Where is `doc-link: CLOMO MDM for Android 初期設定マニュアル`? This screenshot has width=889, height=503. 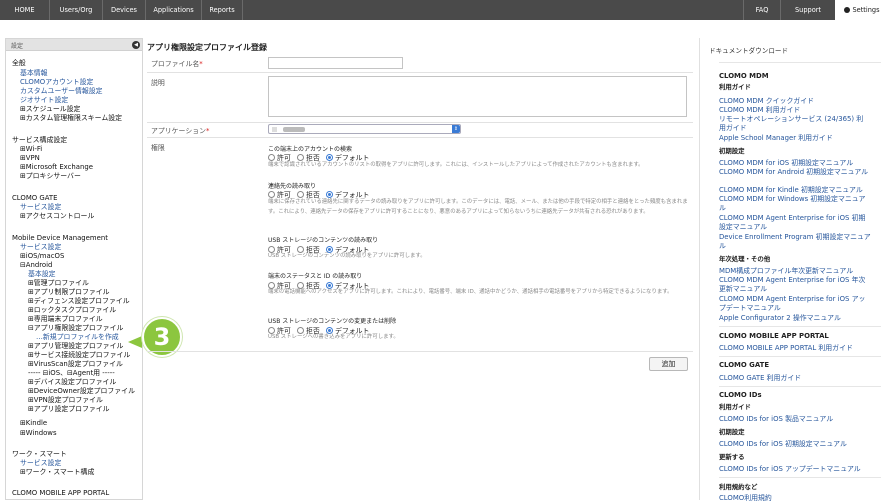 doc-link: CLOMO MDM for Android 初期設定マニュアル is located at coordinates (793, 172).